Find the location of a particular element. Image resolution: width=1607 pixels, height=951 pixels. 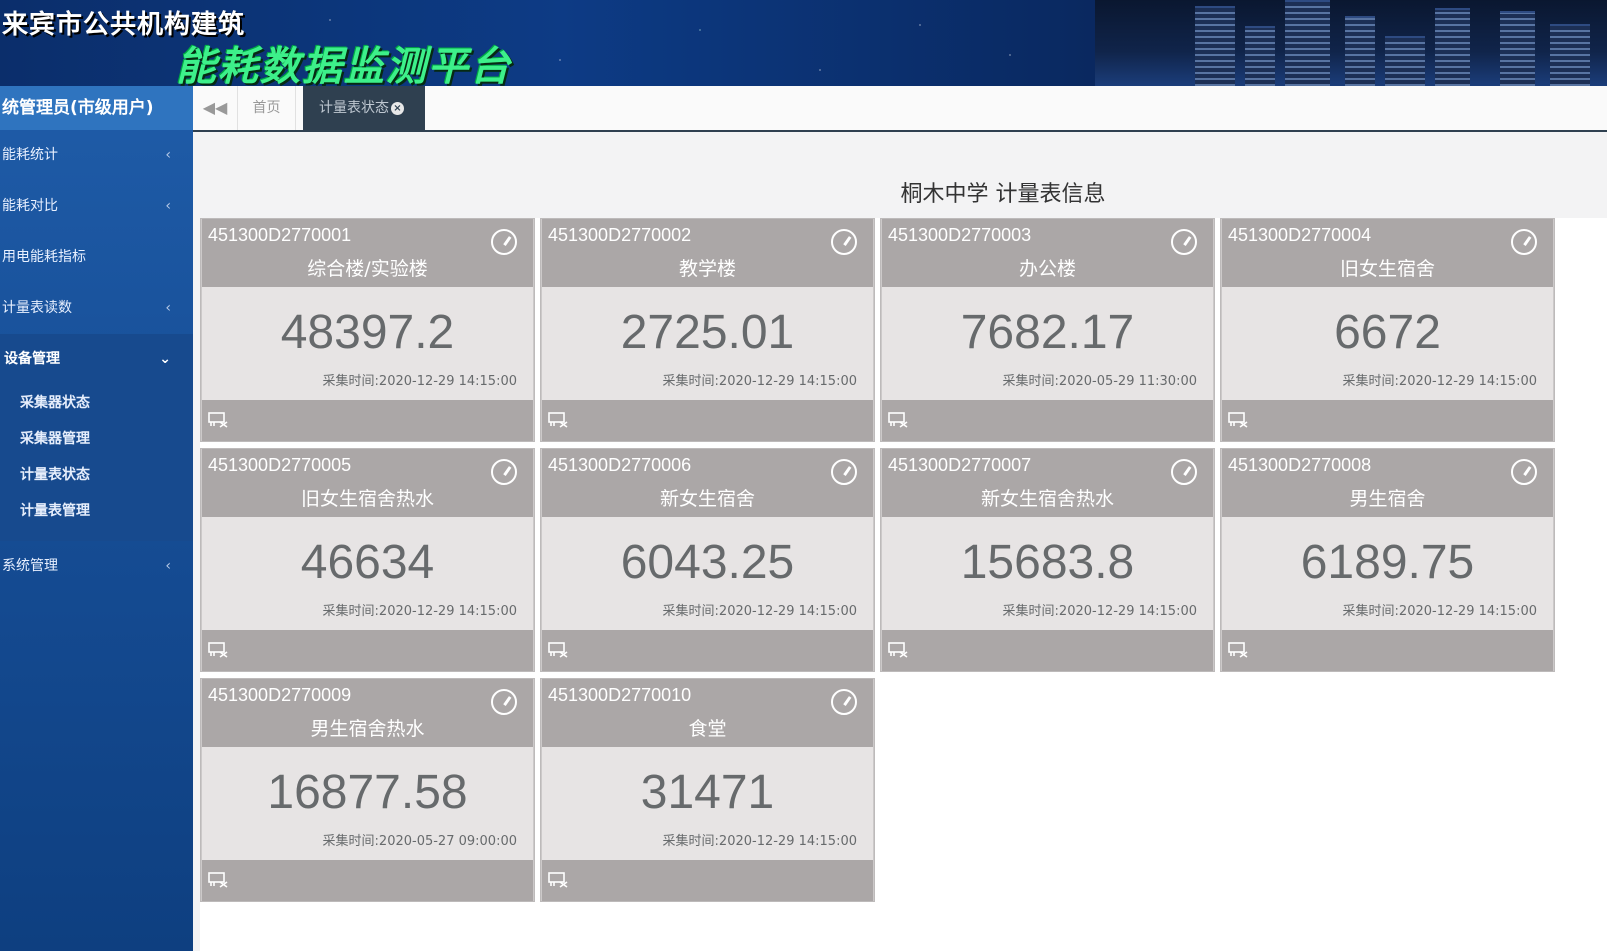

tab-meter-status: 计量表状态 × is located at coordinates (364, 108).